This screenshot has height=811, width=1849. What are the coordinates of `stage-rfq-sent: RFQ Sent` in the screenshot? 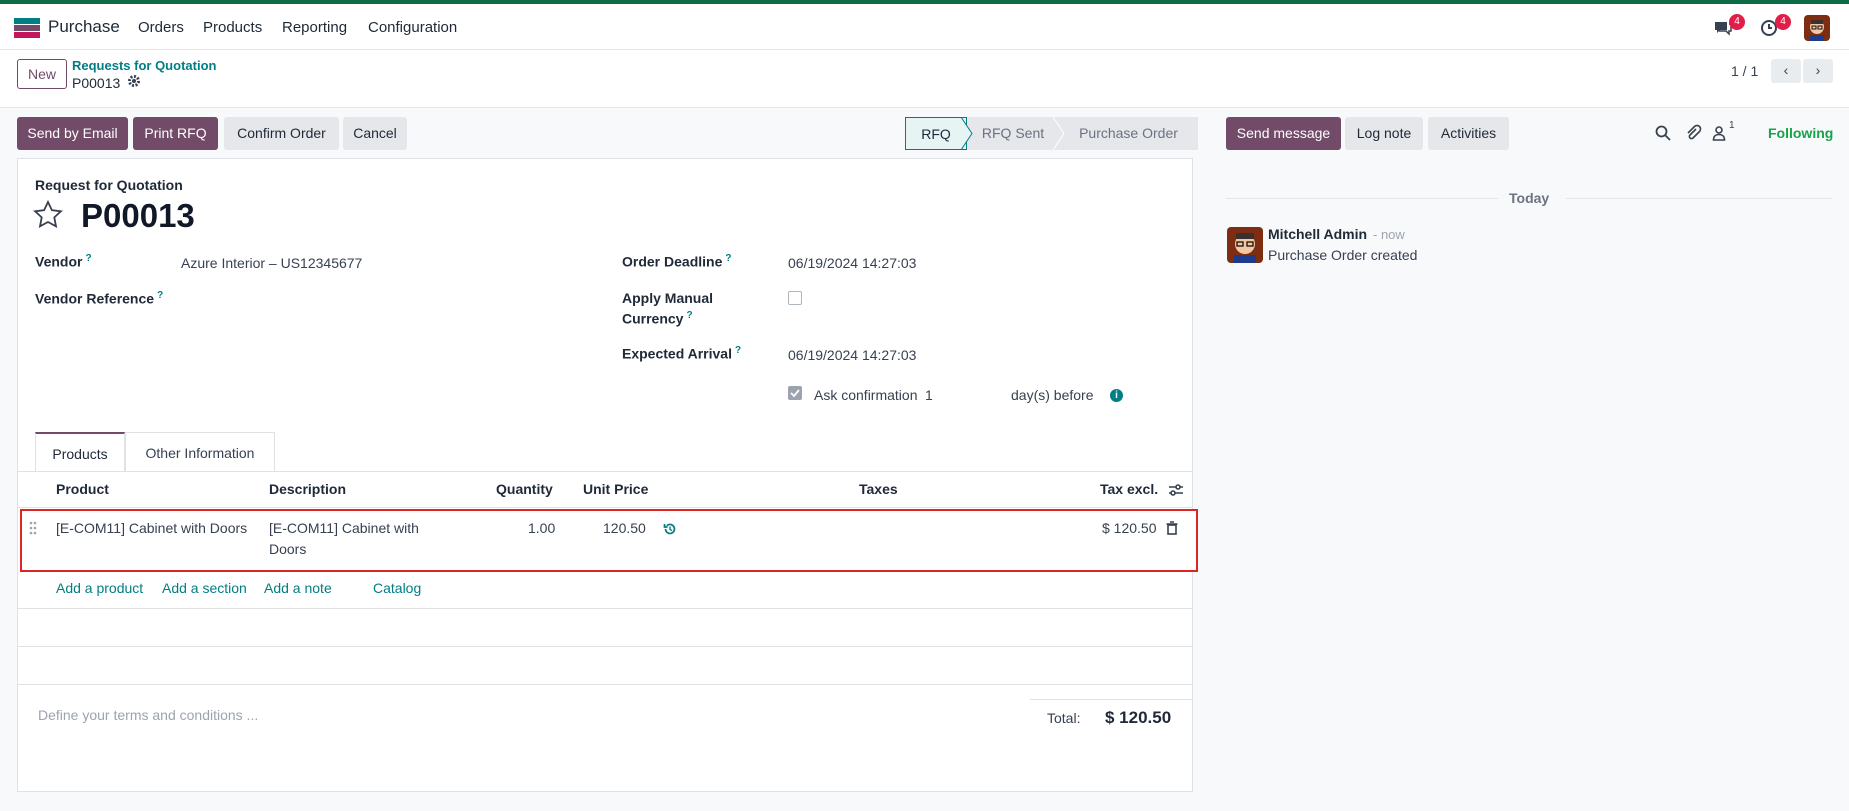 It's located at (1013, 133).